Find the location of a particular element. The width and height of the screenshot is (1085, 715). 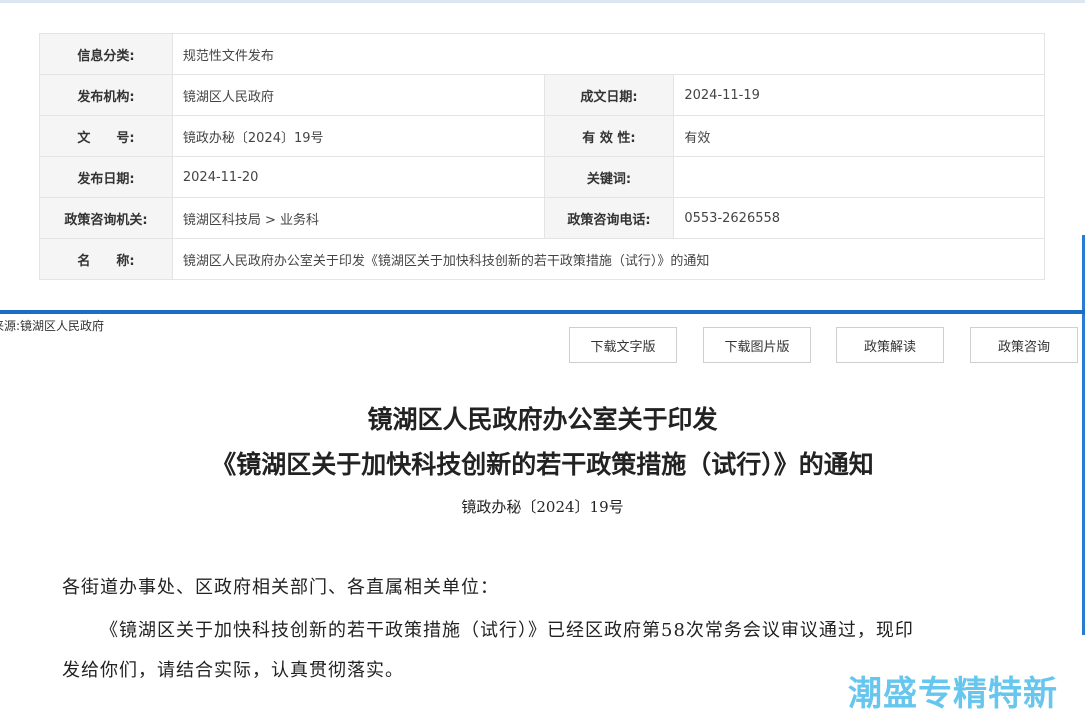

category-value: 规范性文件发布 is located at coordinates (608, 54).